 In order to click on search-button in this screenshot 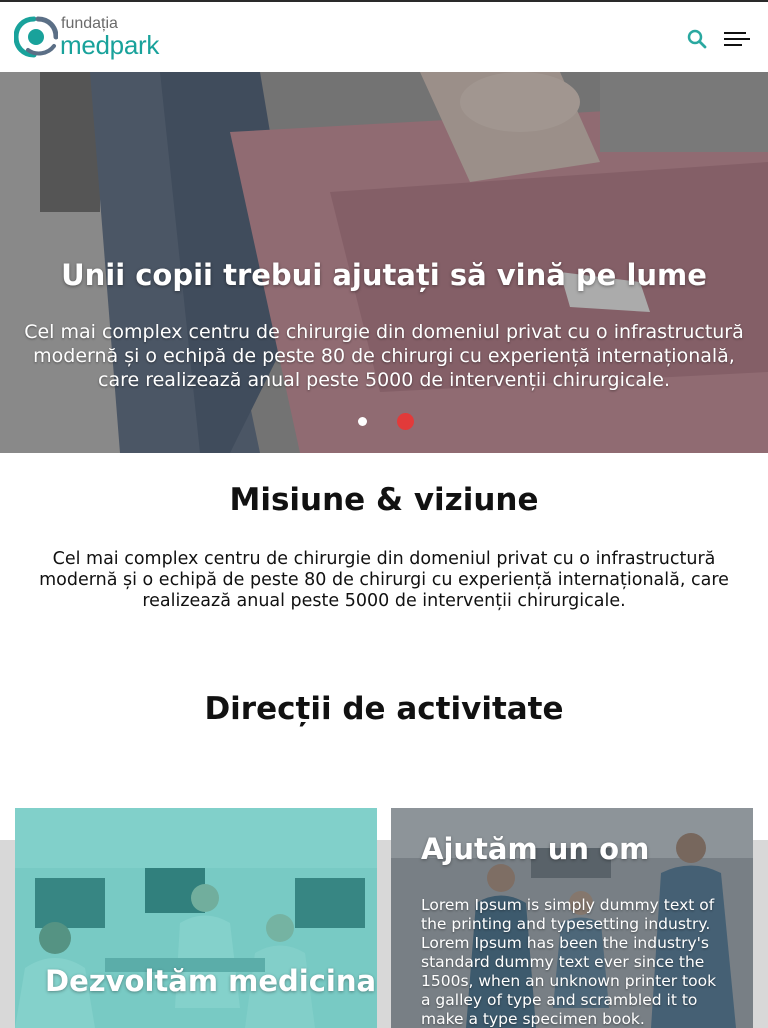, I will do `click(697, 39)`.